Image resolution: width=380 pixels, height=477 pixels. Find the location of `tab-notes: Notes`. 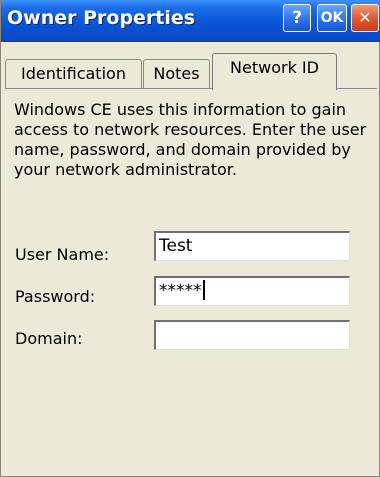

tab-notes: Notes is located at coordinates (176, 74).